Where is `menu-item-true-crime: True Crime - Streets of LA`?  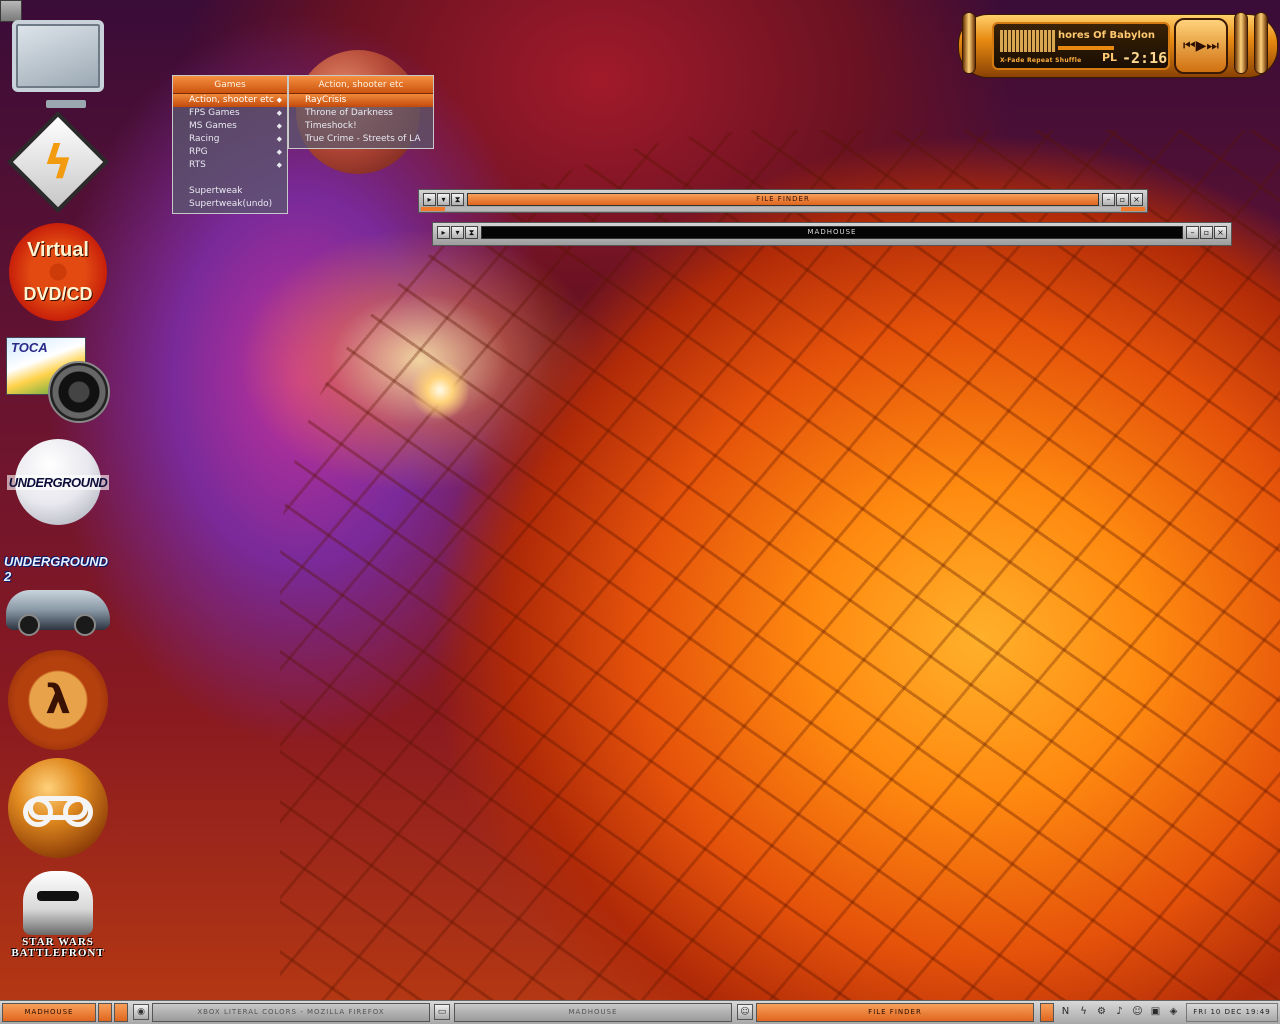
menu-item-true-crime: True Crime - Streets of LA is located at coordinates (361, 139).